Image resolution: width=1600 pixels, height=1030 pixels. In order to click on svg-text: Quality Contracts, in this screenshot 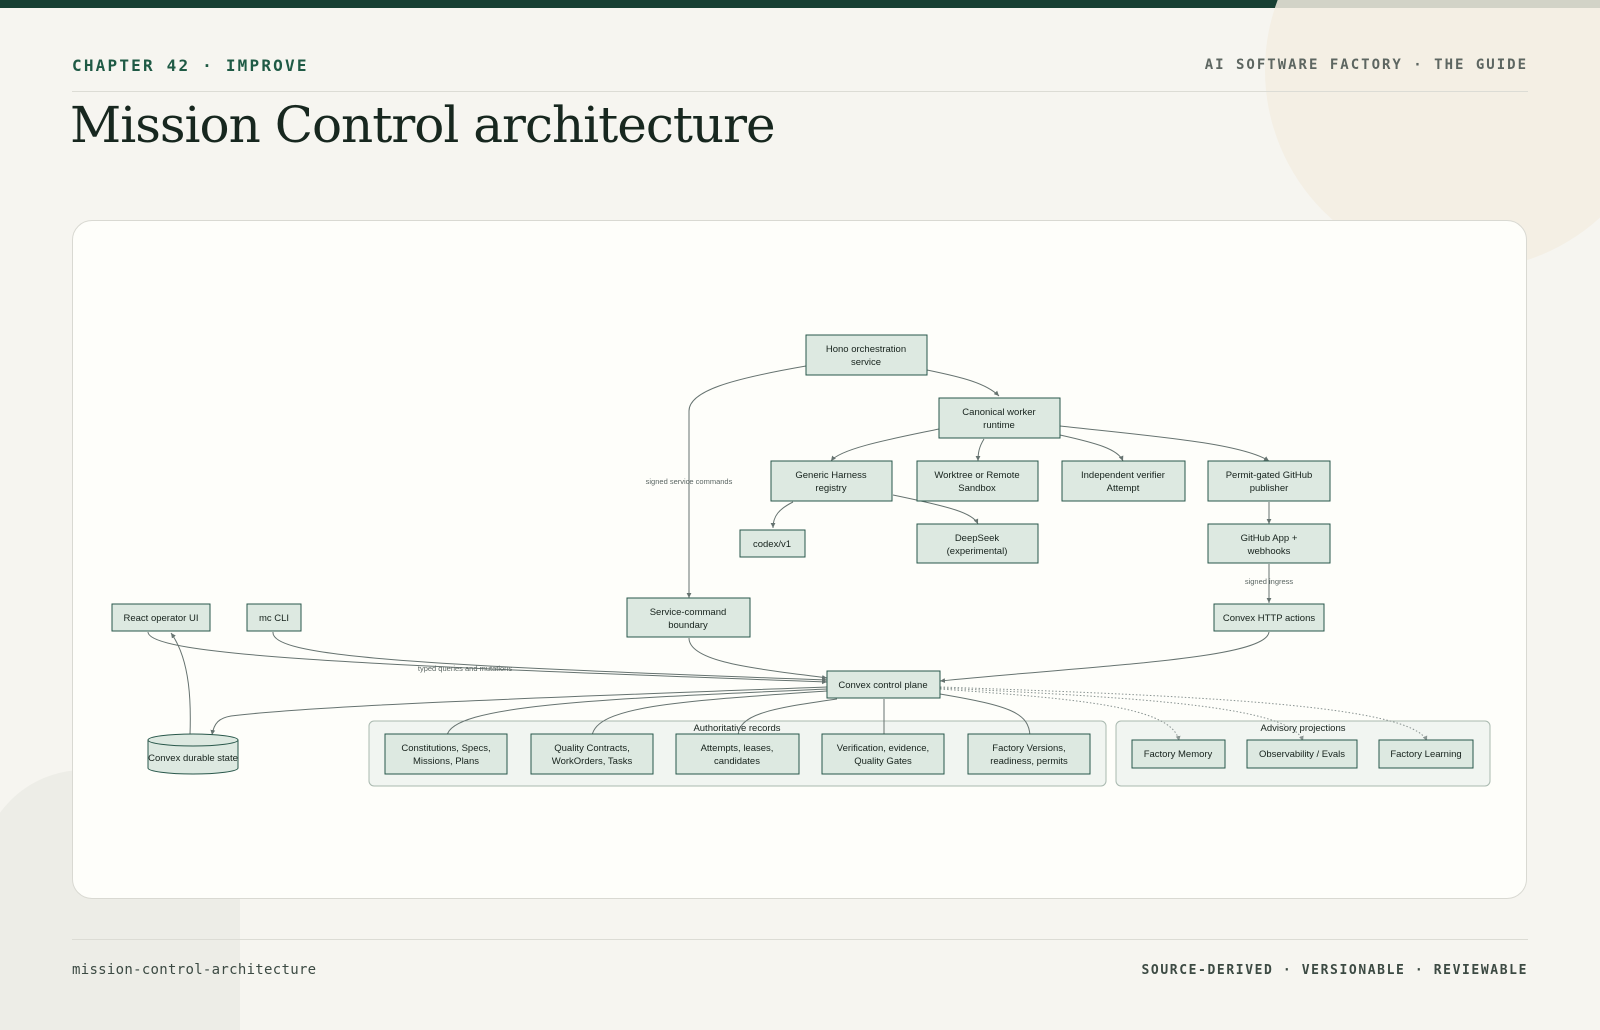, I will do `click(592, 748)`.